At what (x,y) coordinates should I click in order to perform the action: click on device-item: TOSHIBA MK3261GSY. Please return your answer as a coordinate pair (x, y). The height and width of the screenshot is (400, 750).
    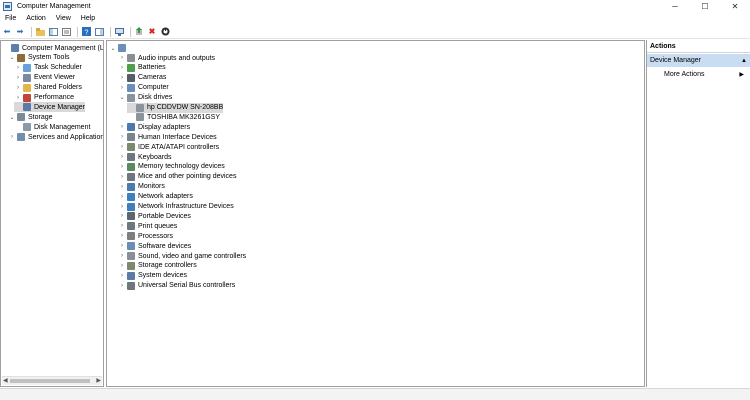
    Looking at the image, I should click on (173, 117).